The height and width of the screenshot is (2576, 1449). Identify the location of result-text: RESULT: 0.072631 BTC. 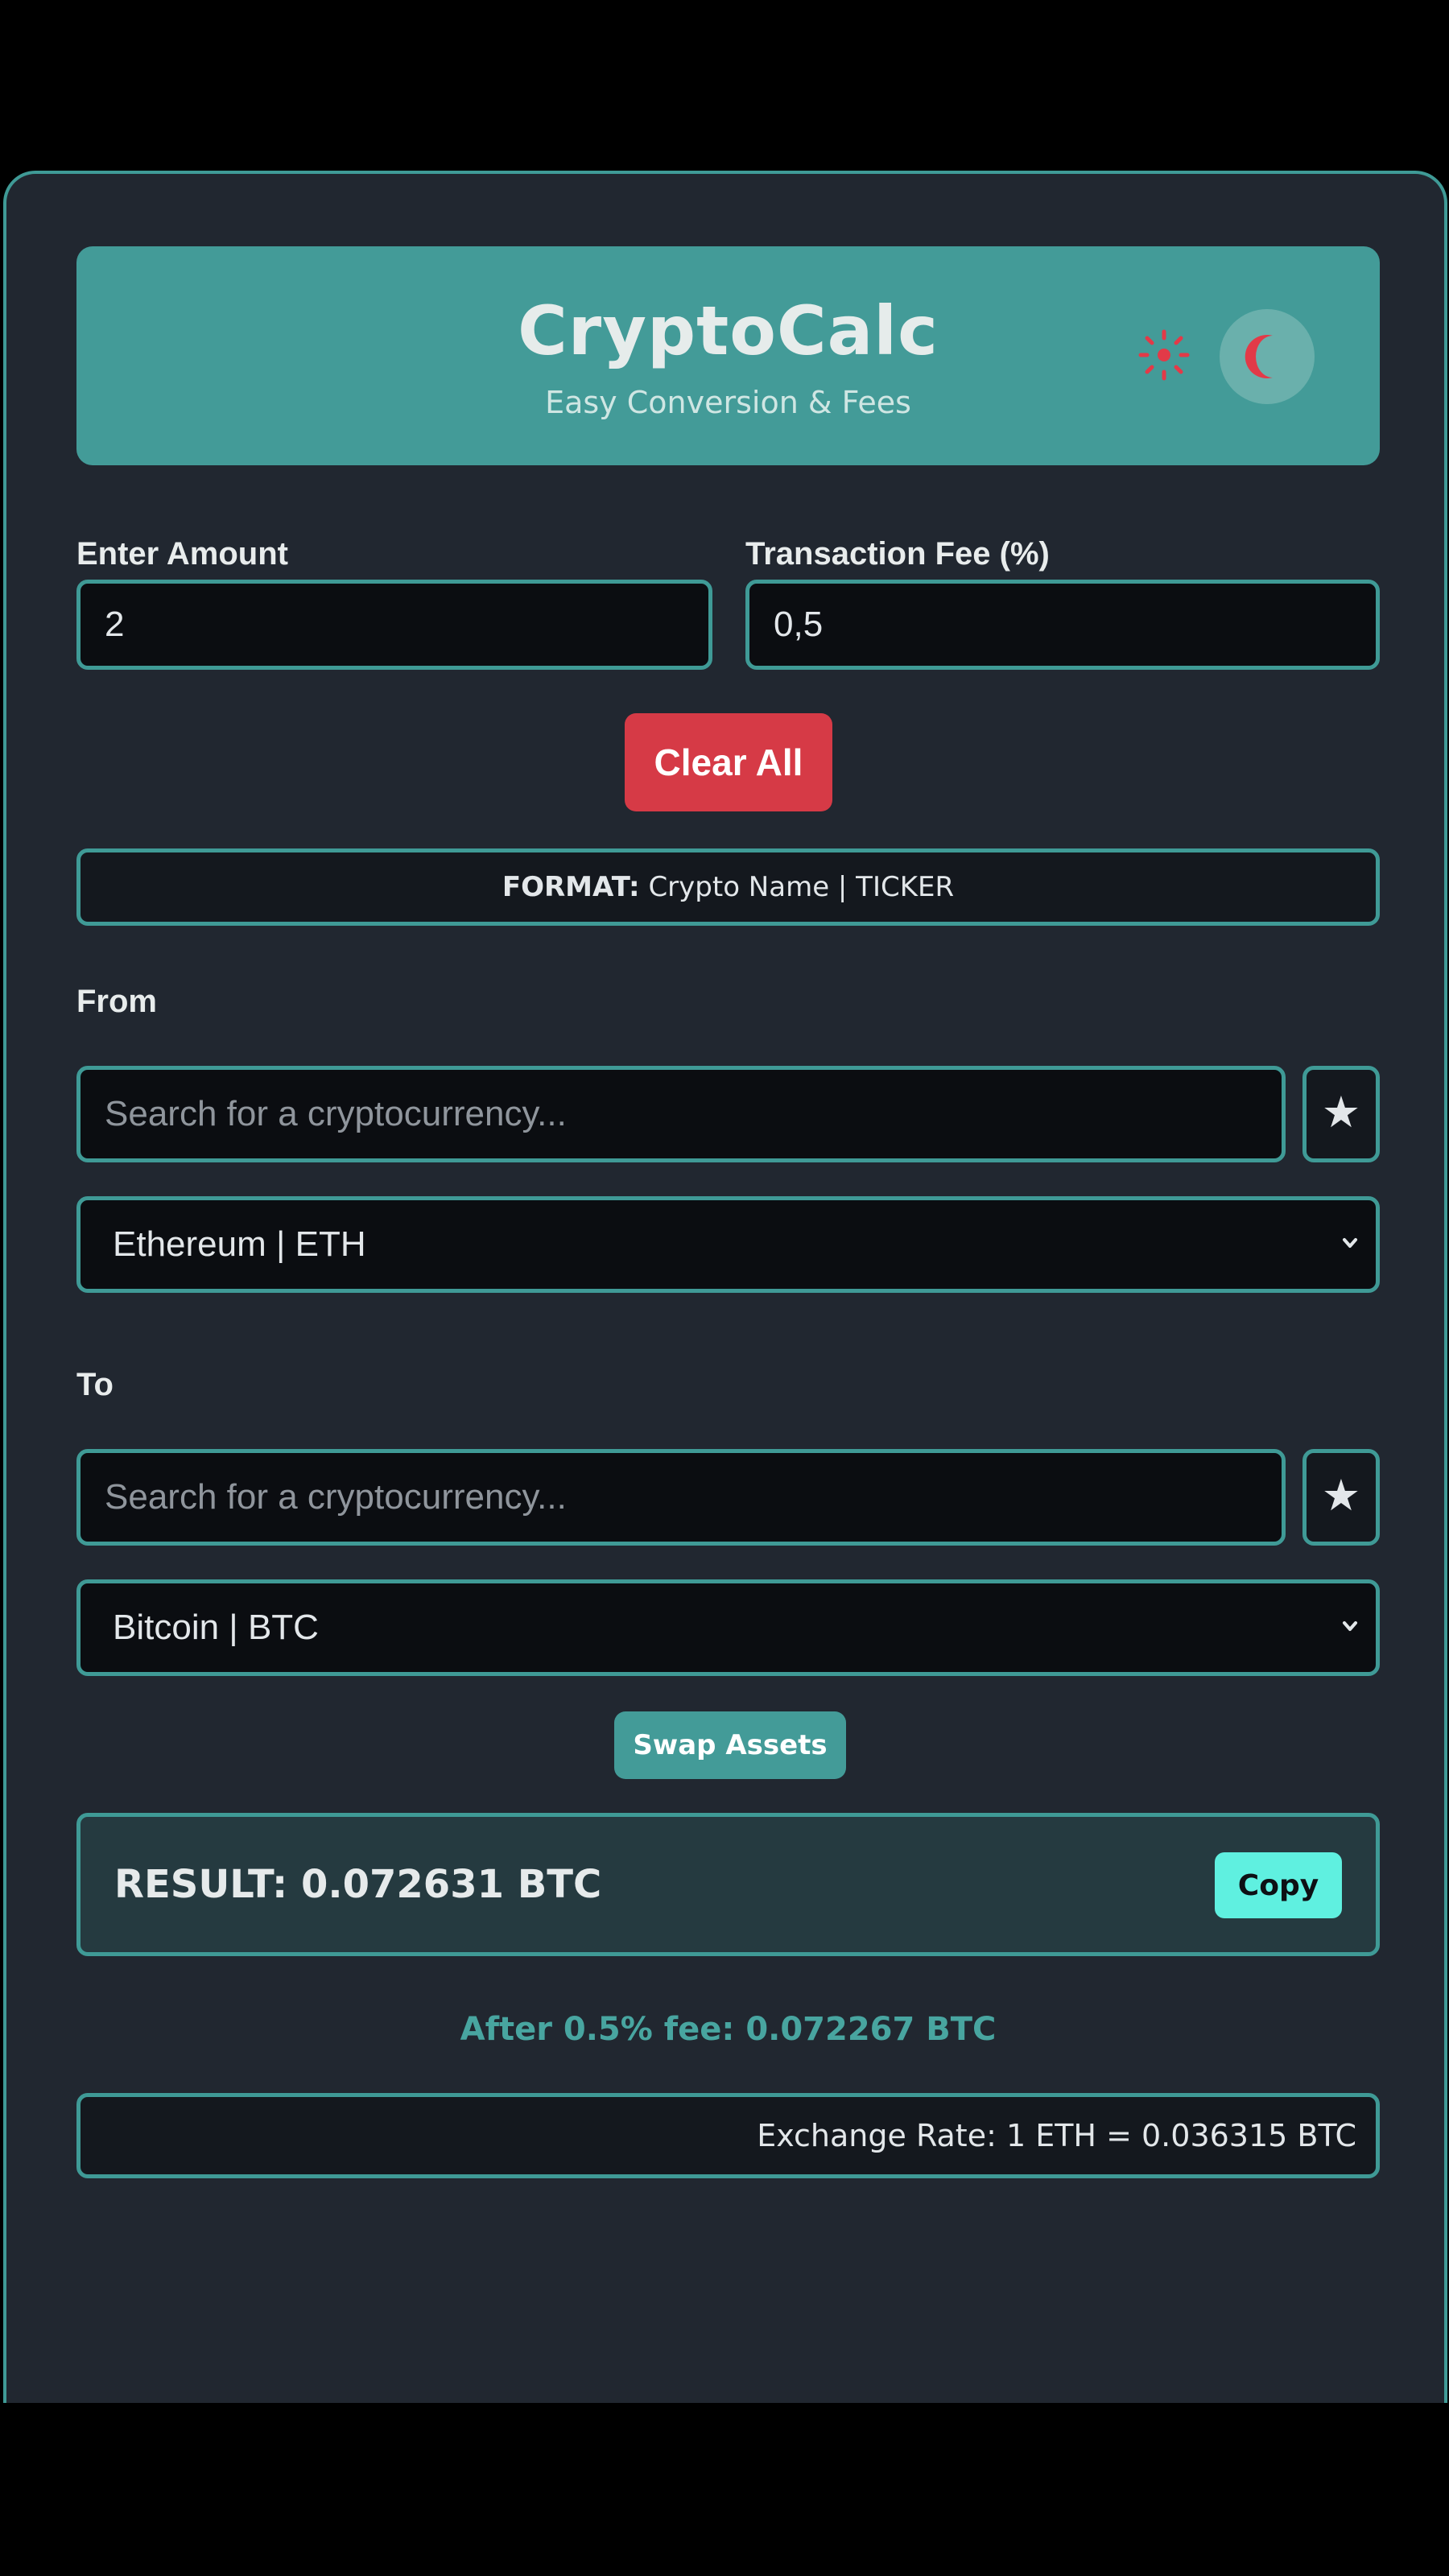
(358, 1884).